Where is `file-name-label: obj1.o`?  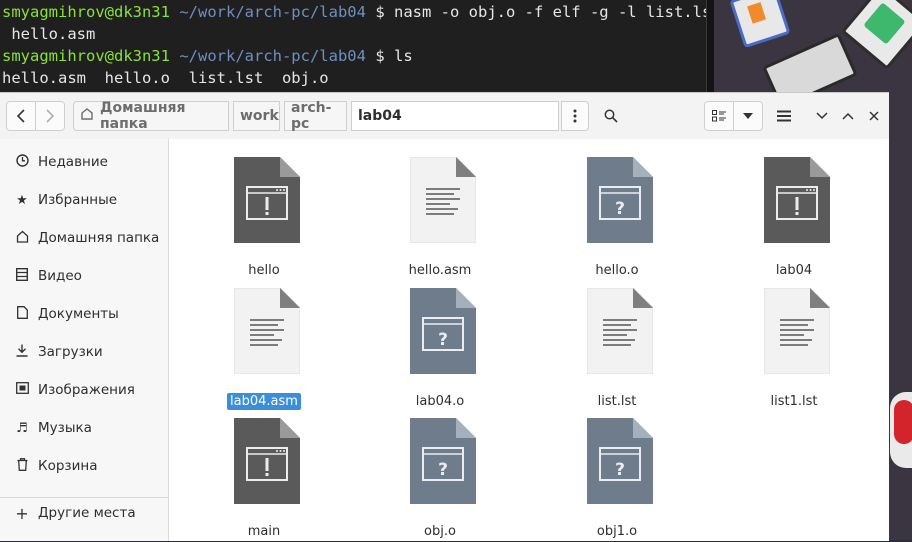 file-name-label: obj1.o is located at coordinates (617, 531).